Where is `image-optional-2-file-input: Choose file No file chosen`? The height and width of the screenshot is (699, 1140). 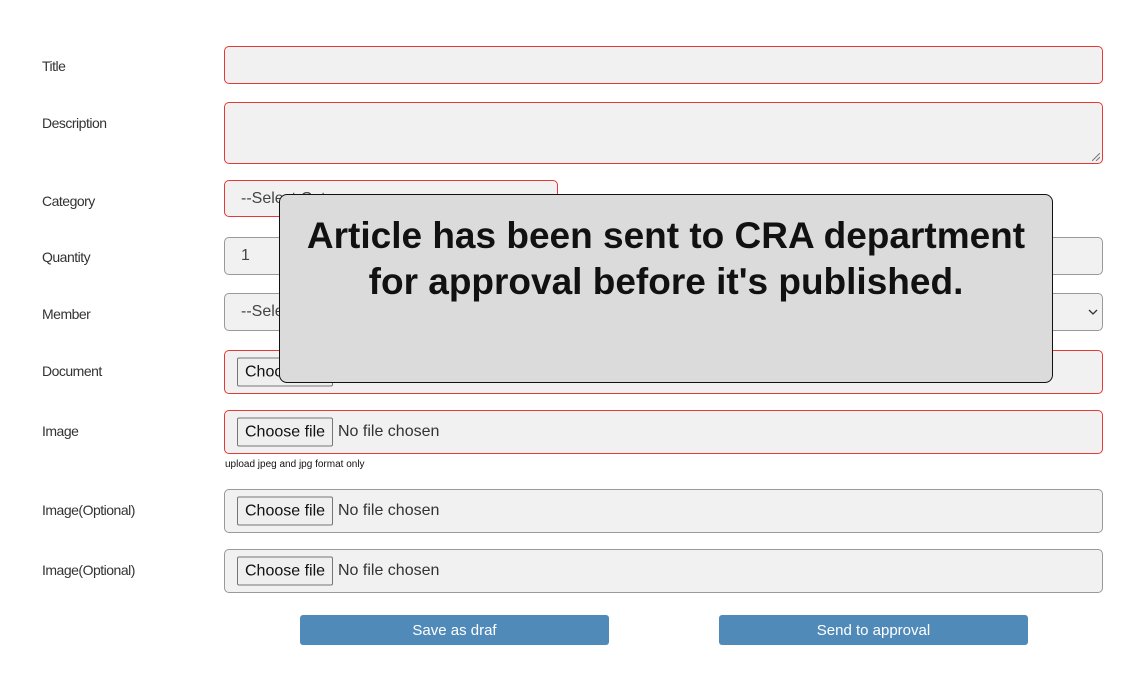 image-optional-2-file-input: Choose file No file chosen is located at coordinates (663, 571).